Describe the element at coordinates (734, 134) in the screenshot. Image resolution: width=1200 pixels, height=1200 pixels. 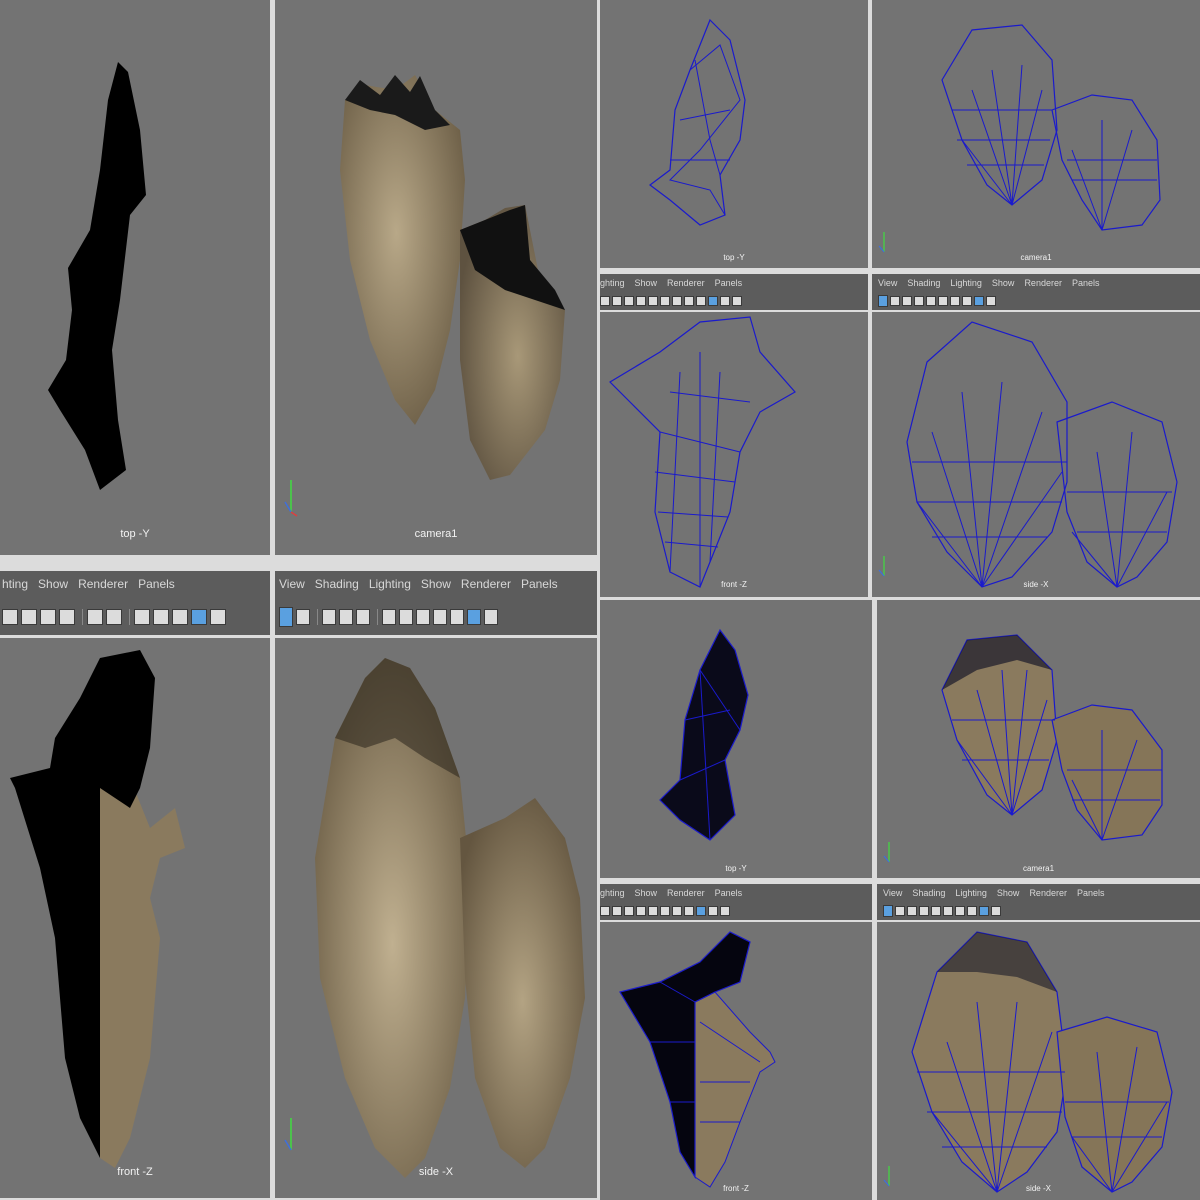
I see `viewport-top-wire: top -Y` at that location.